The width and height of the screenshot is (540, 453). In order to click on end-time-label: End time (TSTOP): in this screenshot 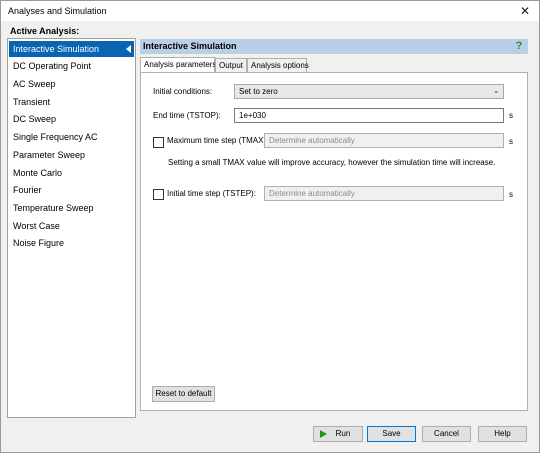, I will do `click(187, 115)`.